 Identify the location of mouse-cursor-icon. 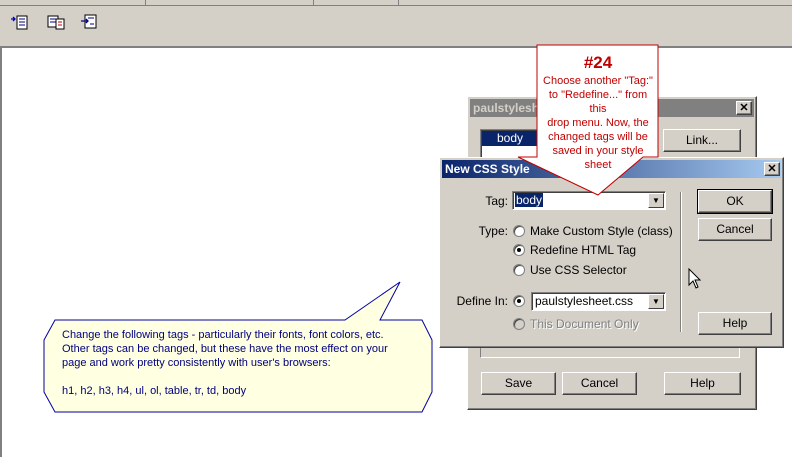
(695, 278).